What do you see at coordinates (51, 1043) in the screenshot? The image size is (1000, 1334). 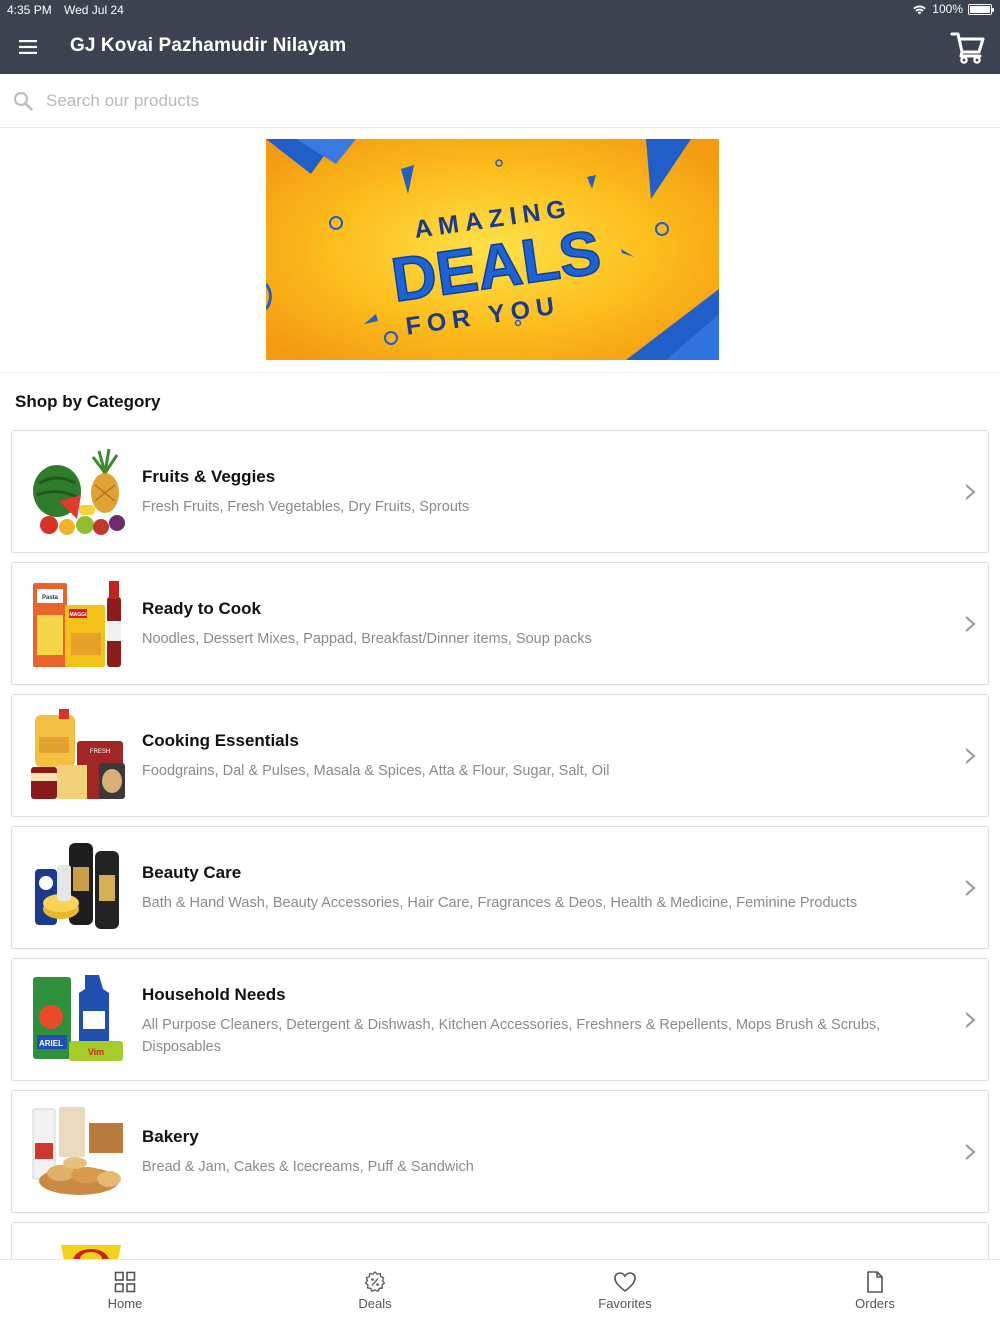 I see `svg-text: ARIEL` at bounding box center [51, 1043].